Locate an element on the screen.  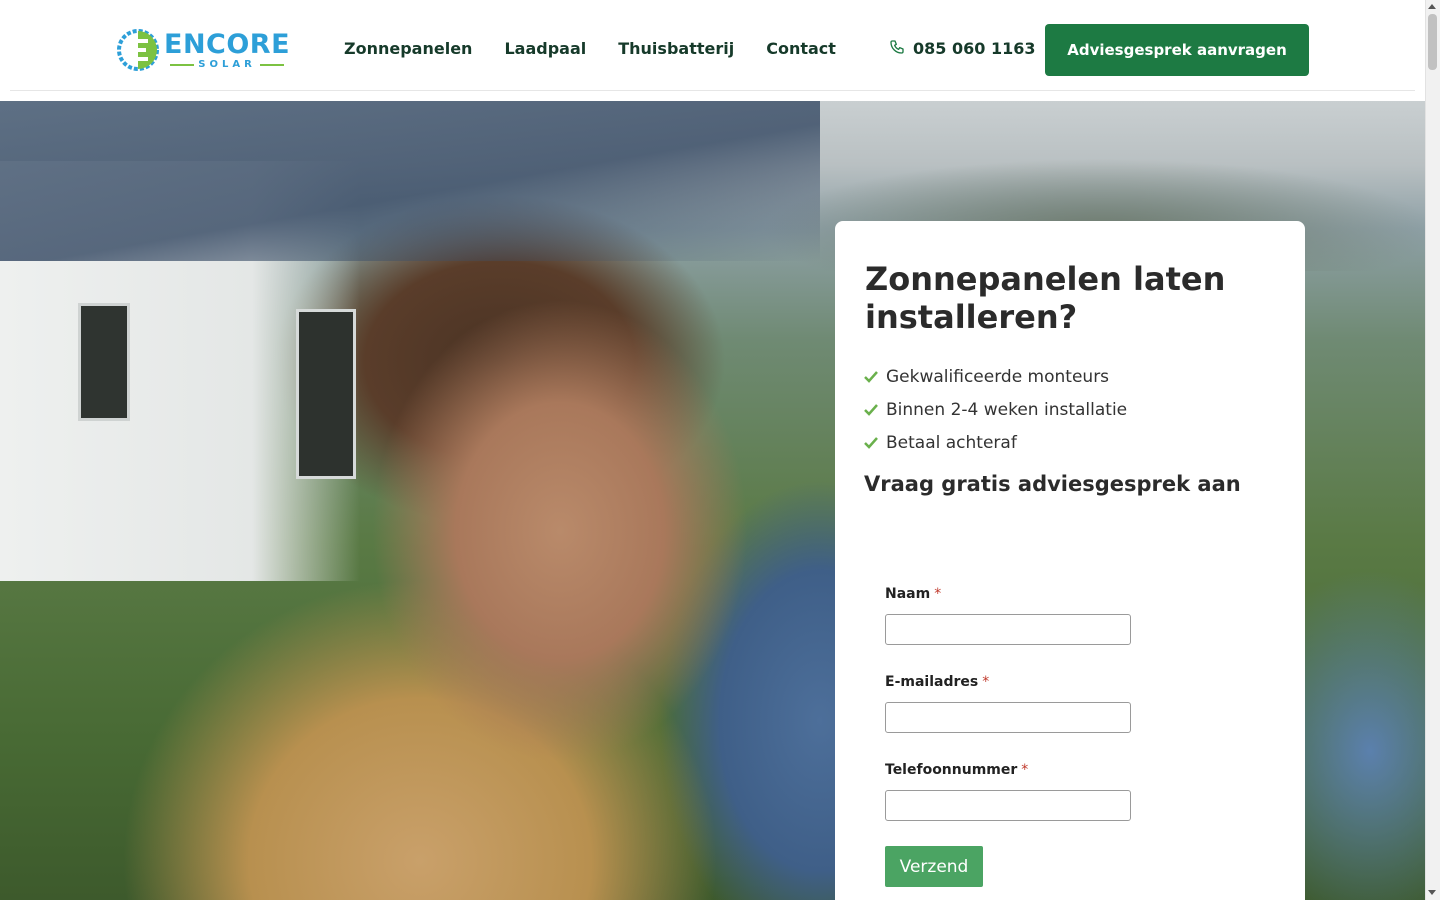
phone-number: 085 060 1163 is located at coordinates (974, 48).